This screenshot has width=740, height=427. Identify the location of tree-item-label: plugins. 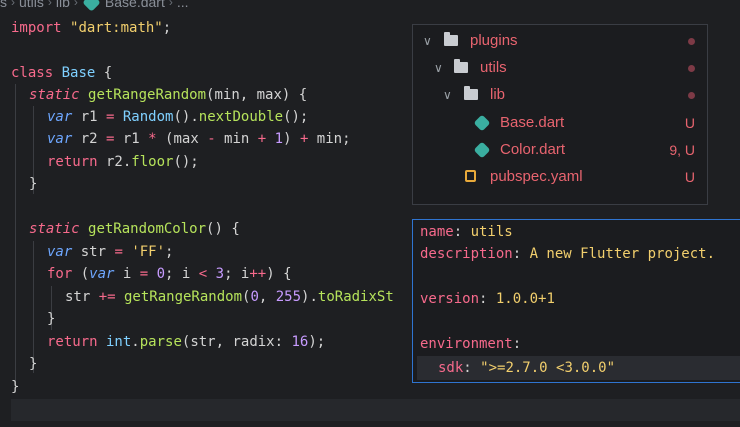
(494, 40).